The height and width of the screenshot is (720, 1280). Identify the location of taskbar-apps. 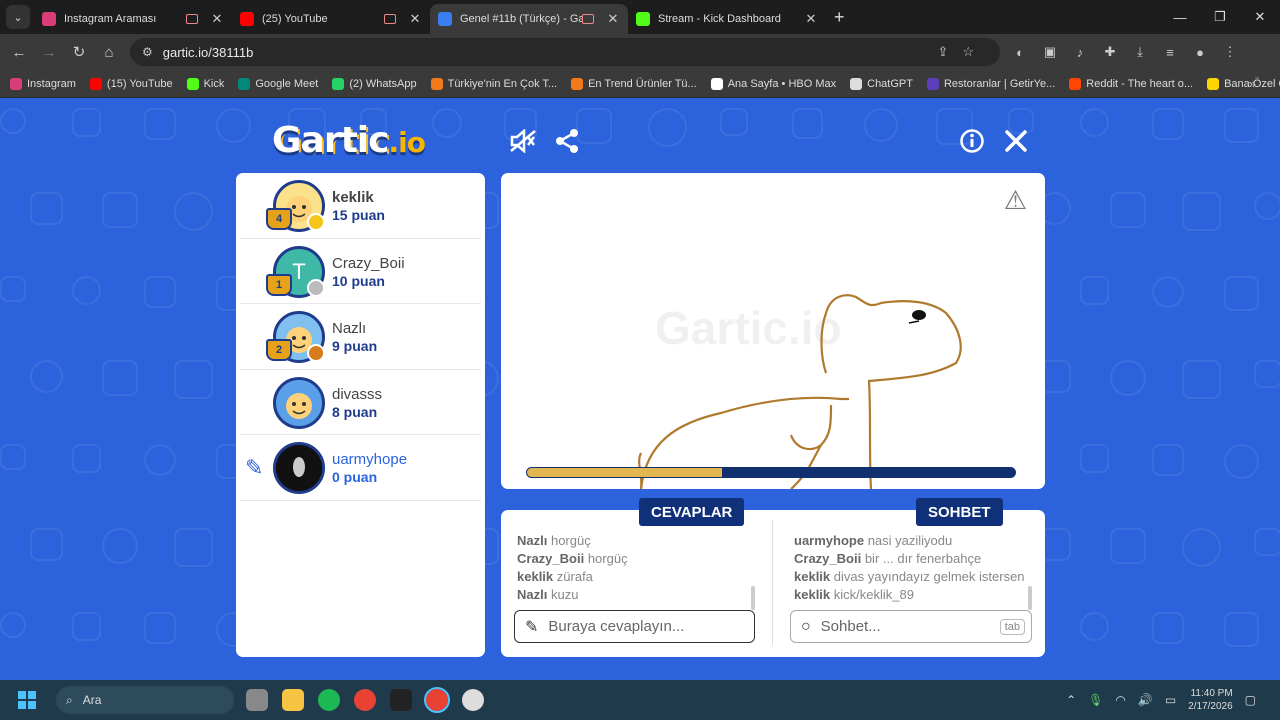
(365, 700).